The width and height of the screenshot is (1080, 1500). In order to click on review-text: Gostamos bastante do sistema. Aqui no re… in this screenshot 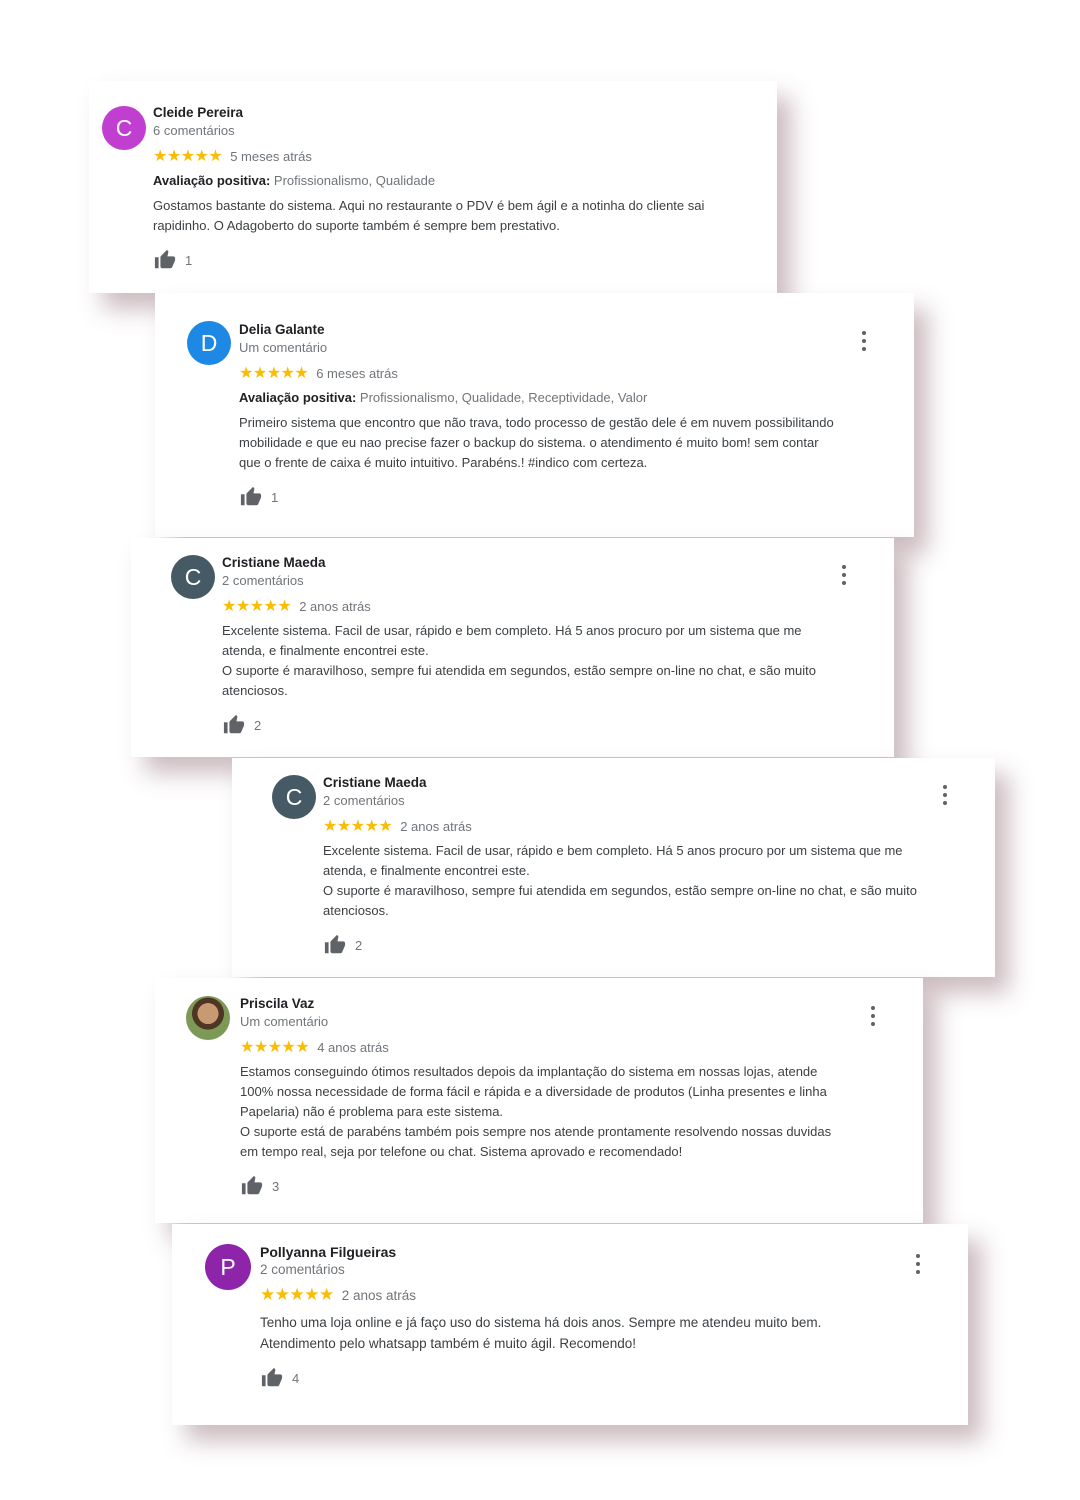, I will do `click(429, 215)`.